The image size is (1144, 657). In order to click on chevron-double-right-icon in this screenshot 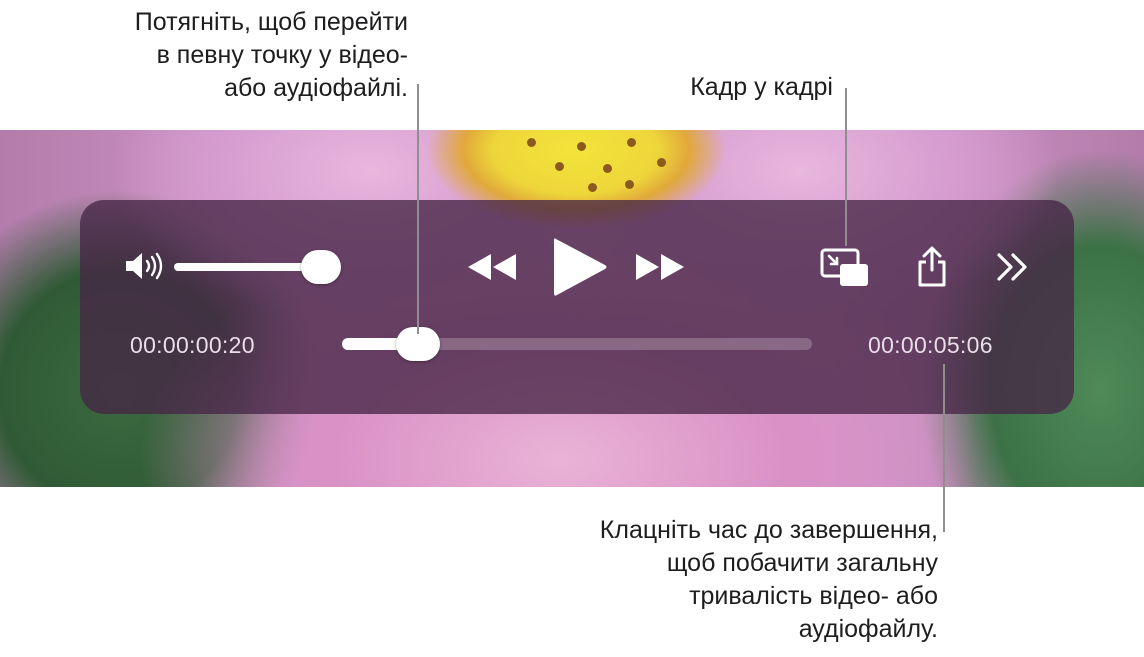, I will do `click(1013, 267)`.